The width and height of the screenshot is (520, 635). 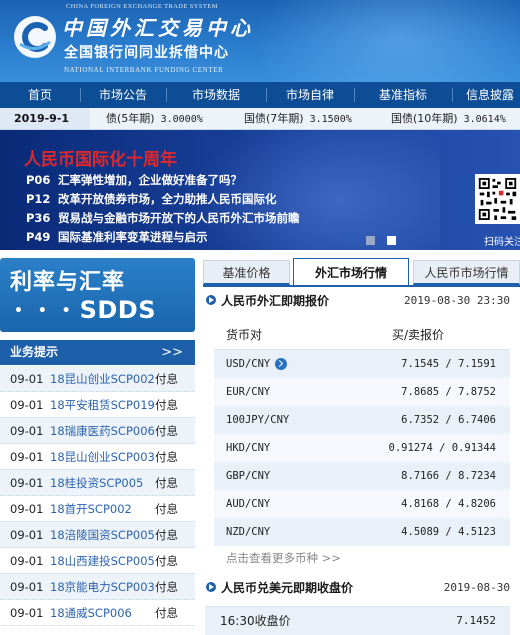 What do you see at coordinates (248, 476) in the screenshot?
I see `fx-pair: GBP/CNY` at bounding box center [248, 476].